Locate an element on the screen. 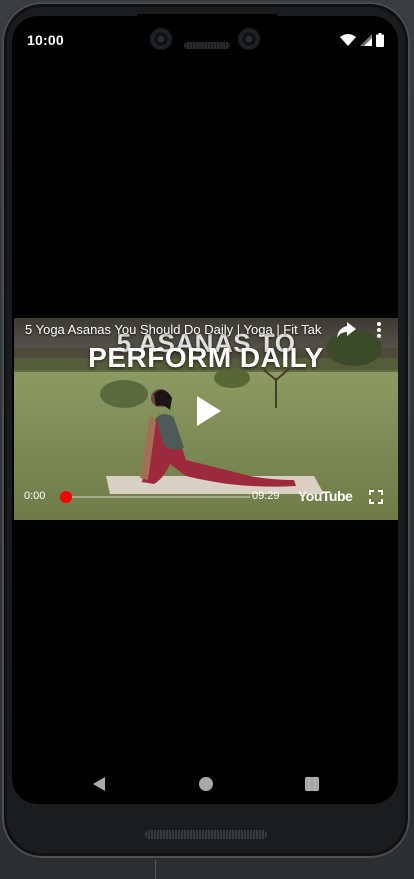 The image size is (414, 879). front-camera-icon is located at coordinates (161, 39).